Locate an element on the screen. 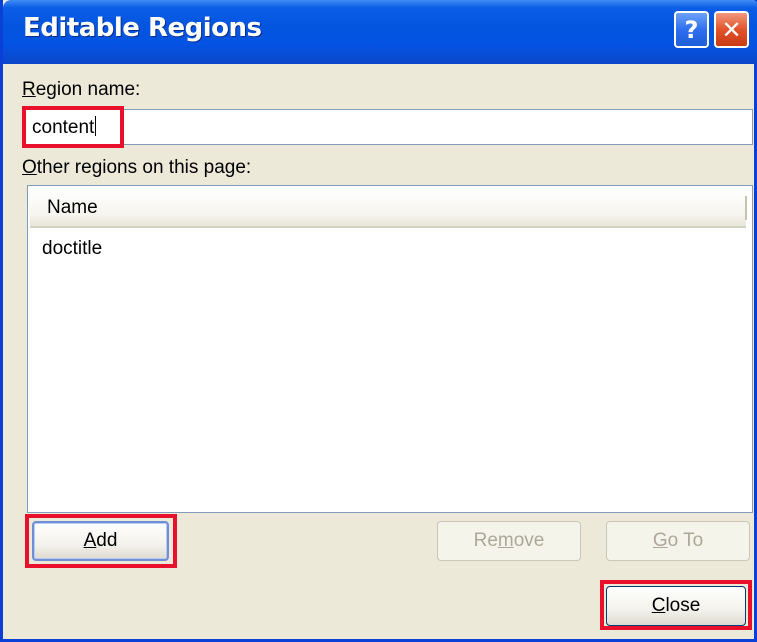 The image size is (757, 642). list-item: doctitle is located at coordinates (72, 249).